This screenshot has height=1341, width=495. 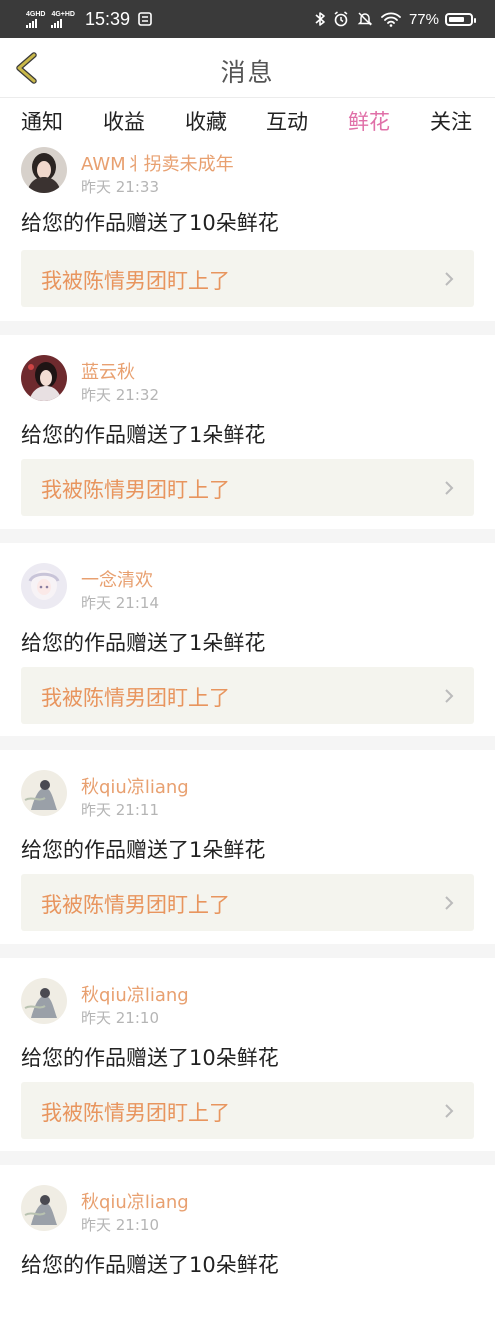 I want to click on signal-2: 4G+HD, so click(x=63, y=19).